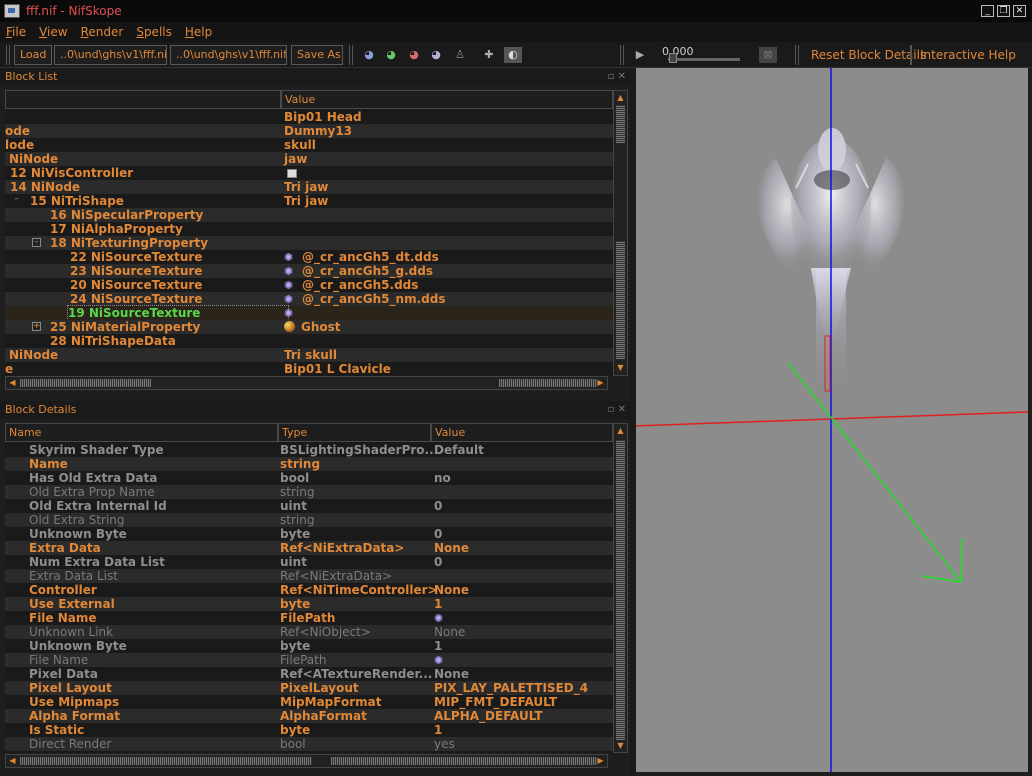  I want to click on detail-row: Has Old Extra Data bool no, so click(309, 478).